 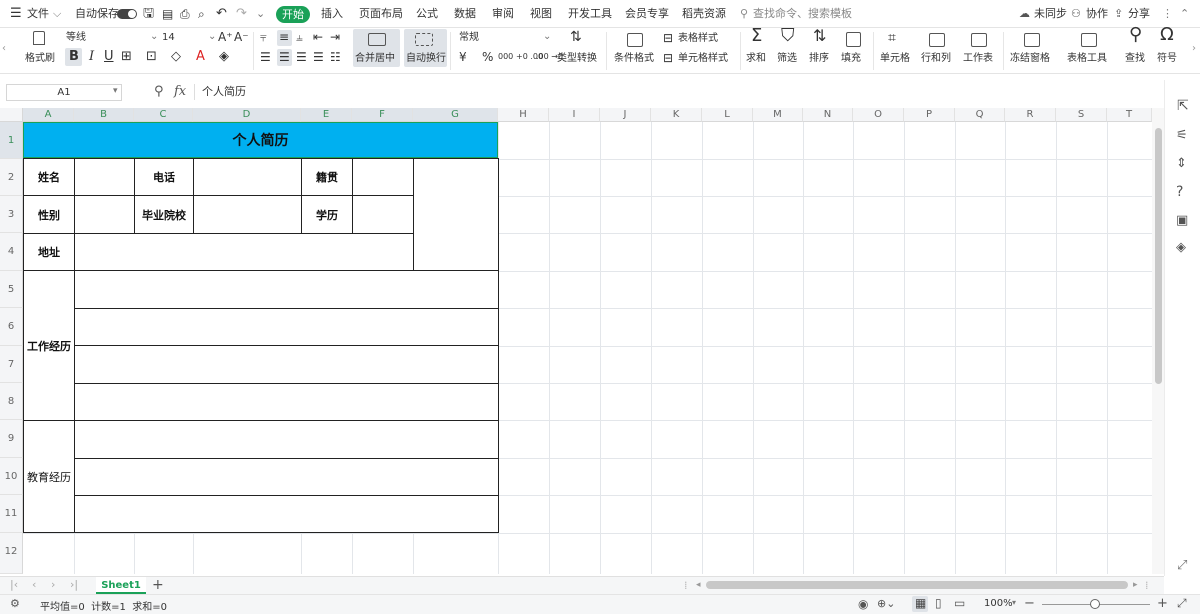 I want to click on input-method-icon: ⊕⌄, so click(x=886, y=603).